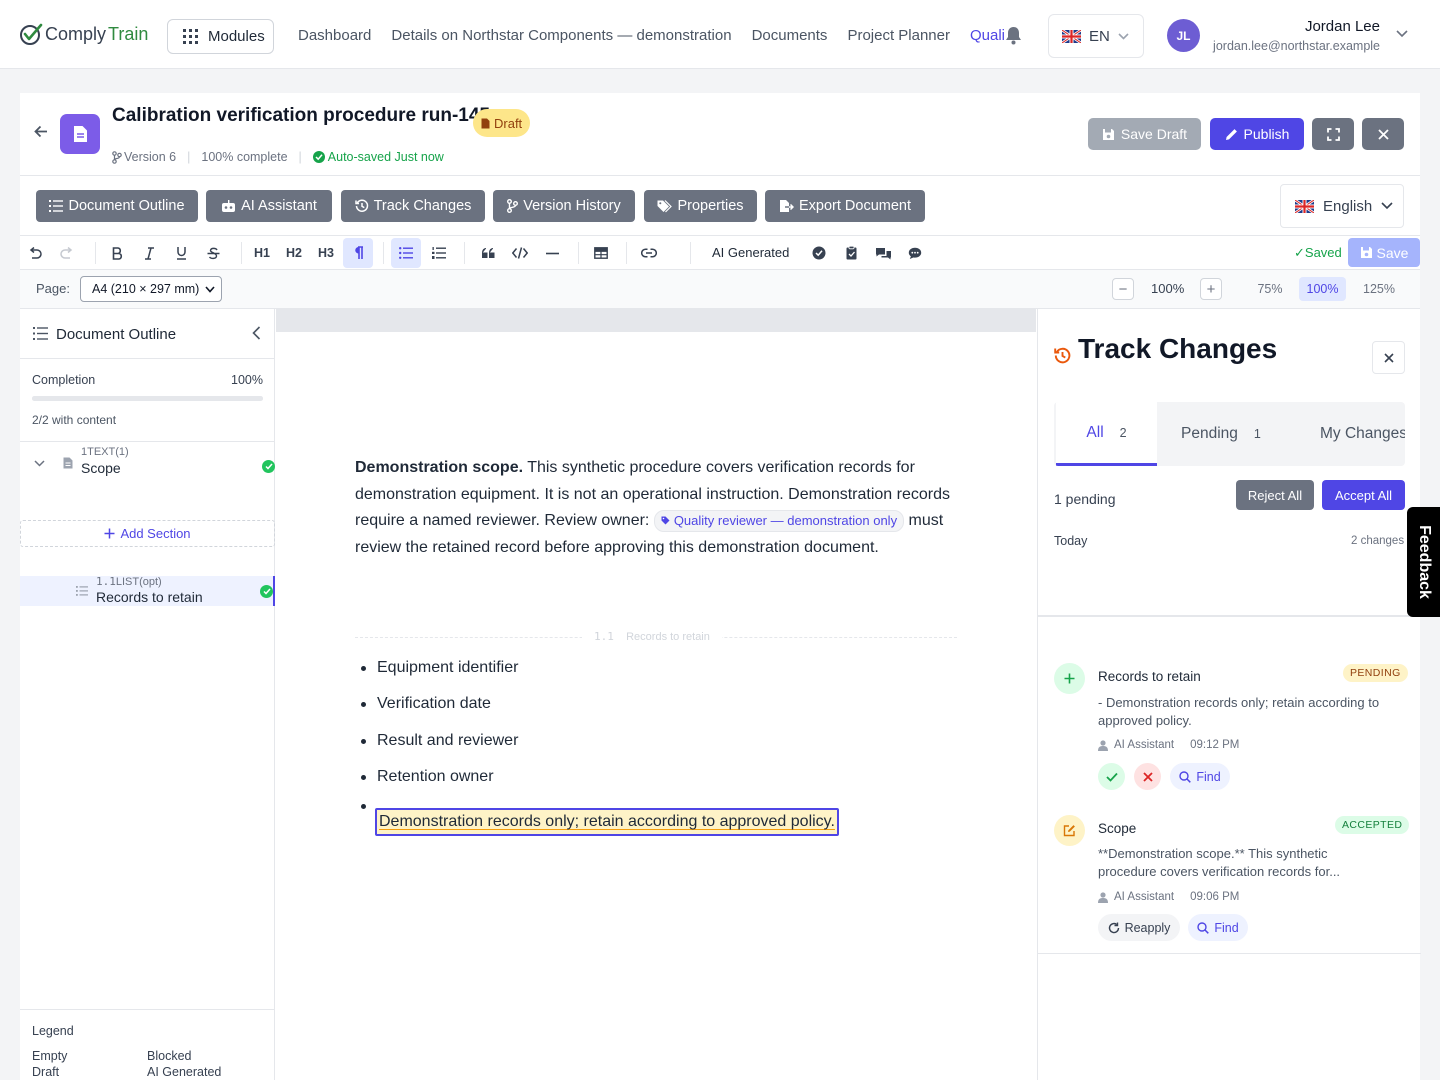 The width and height of the screenshot is (1440, 1080). Describe the element at coordinates (68, 463) in the screenshot. I see `file-text-icon` at that location.